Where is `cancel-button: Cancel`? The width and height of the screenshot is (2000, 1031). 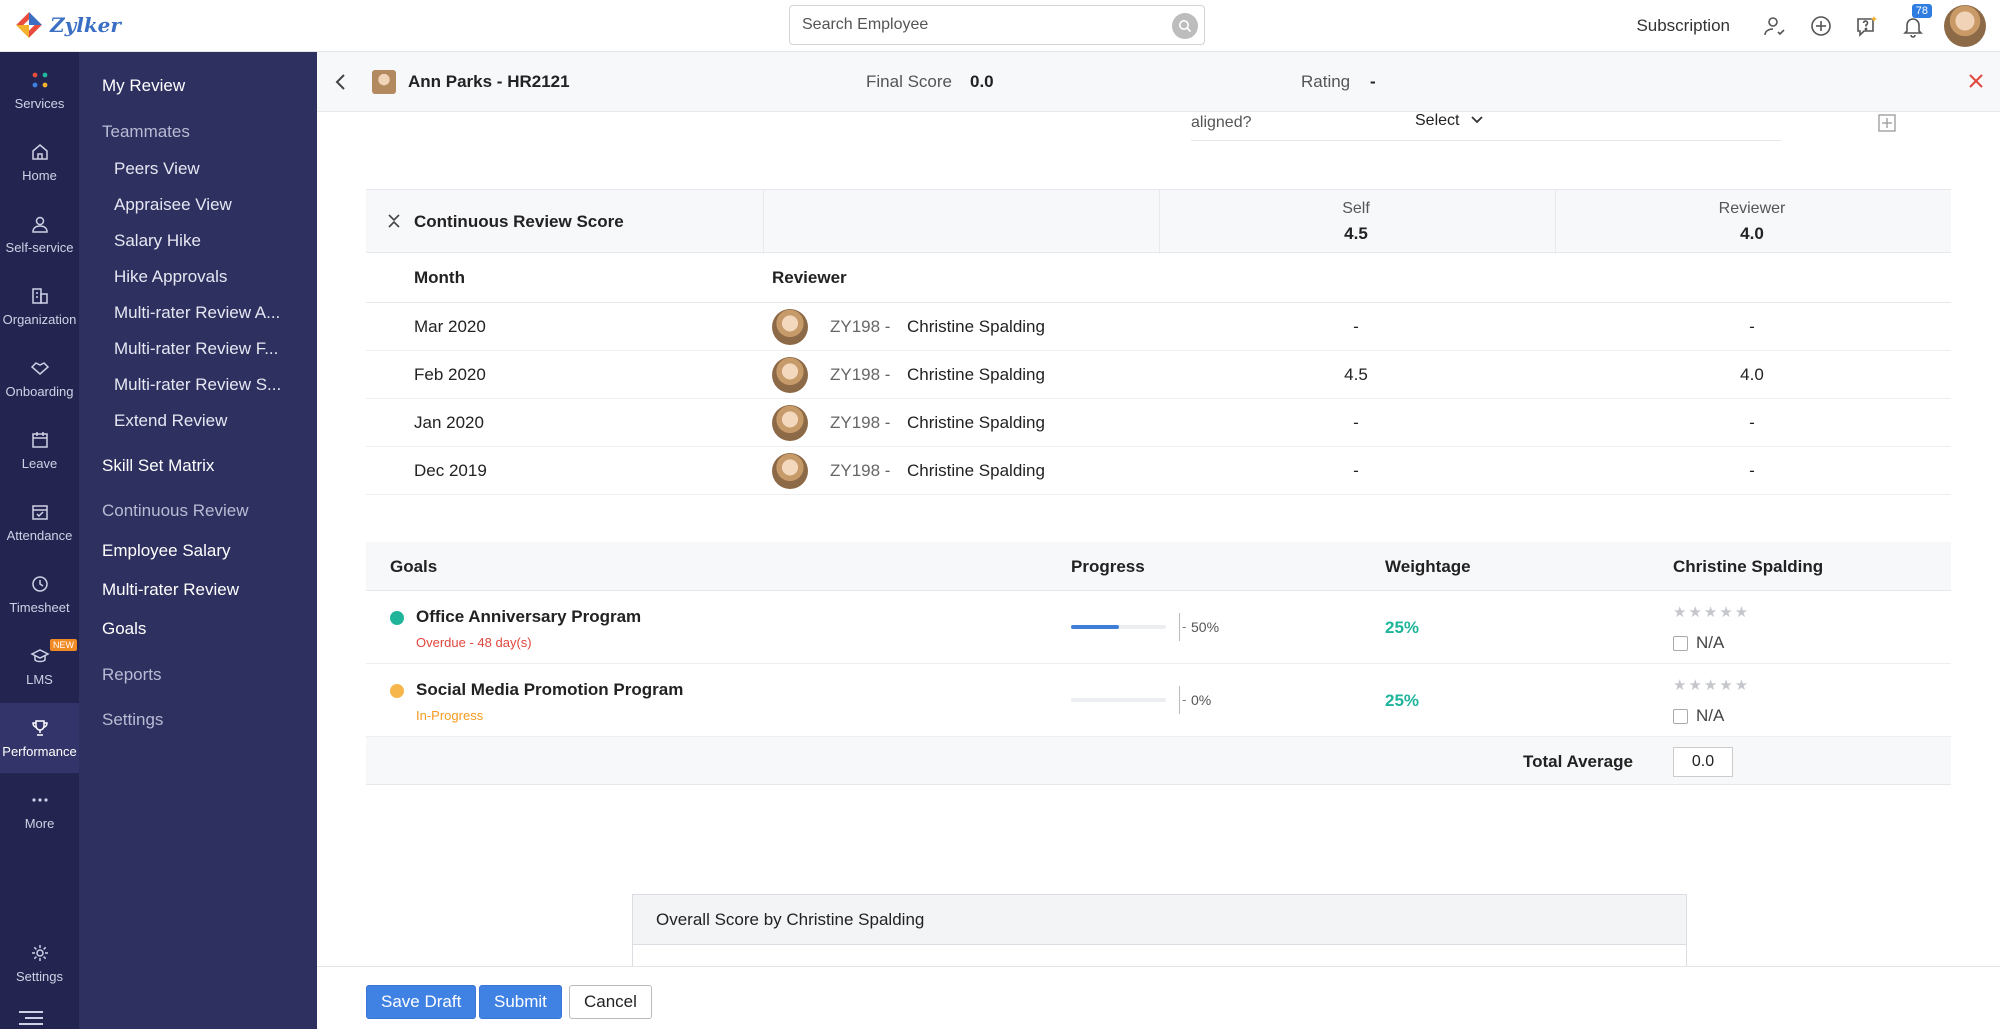
cancel-button: Cancel is located at coordinates (610, 1002).